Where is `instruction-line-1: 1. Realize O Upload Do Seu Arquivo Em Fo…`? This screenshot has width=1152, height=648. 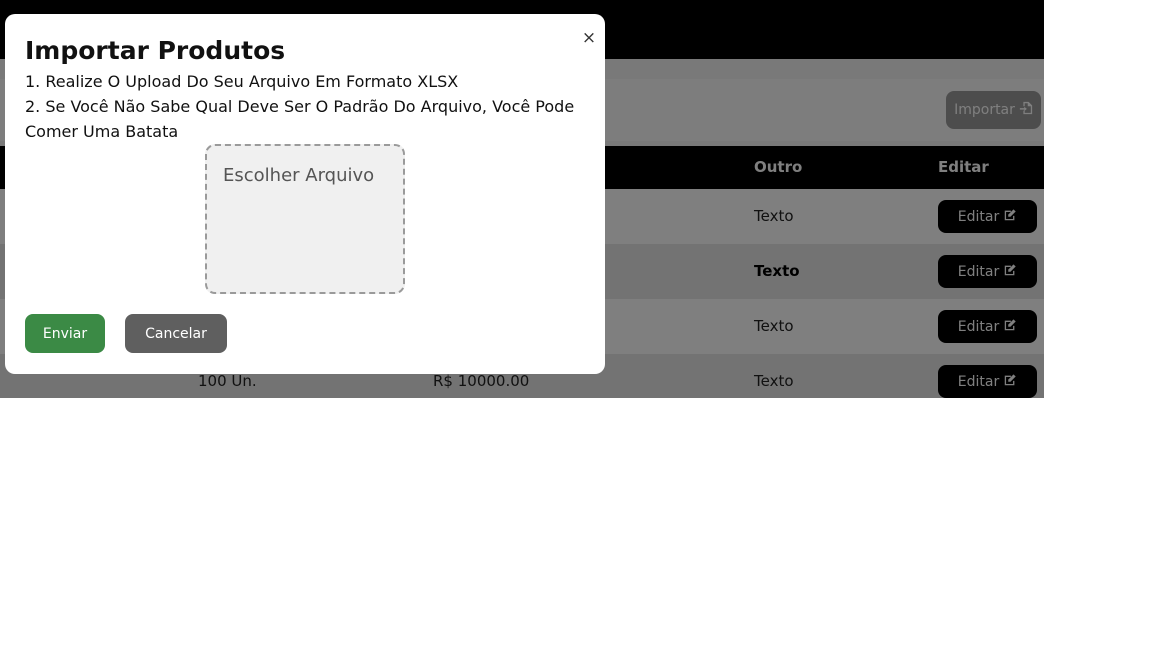
instruction-line-1: 1. Realize O Upload Do Seu Arquivo Em Fo… is located at coordinates (242, 81).